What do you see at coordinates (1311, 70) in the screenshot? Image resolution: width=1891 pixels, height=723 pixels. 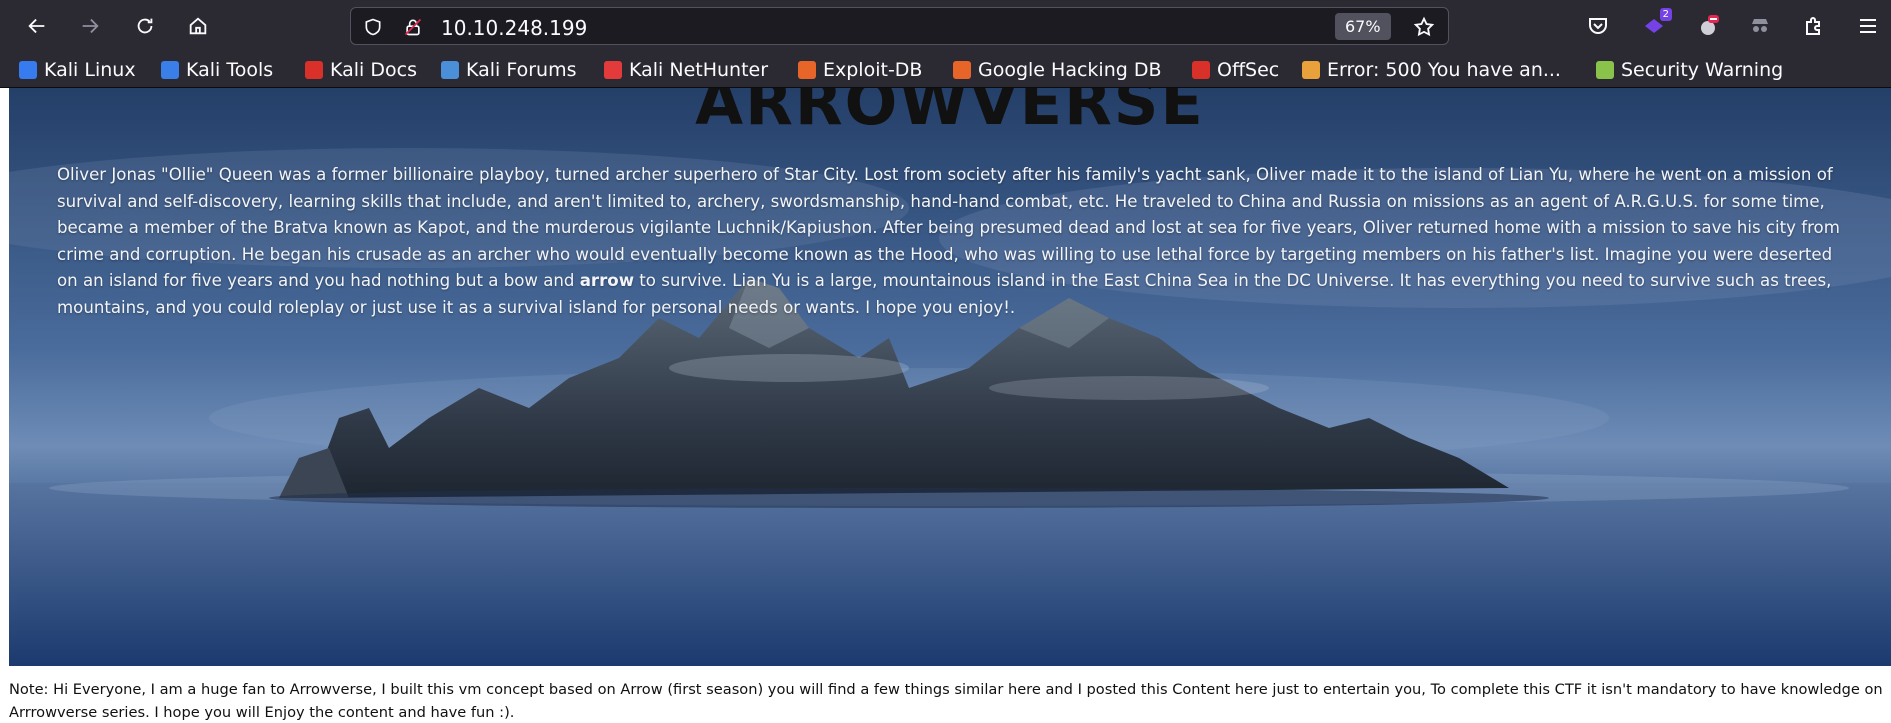 I see `joomla-icon` at bounding box center [1311, 70].